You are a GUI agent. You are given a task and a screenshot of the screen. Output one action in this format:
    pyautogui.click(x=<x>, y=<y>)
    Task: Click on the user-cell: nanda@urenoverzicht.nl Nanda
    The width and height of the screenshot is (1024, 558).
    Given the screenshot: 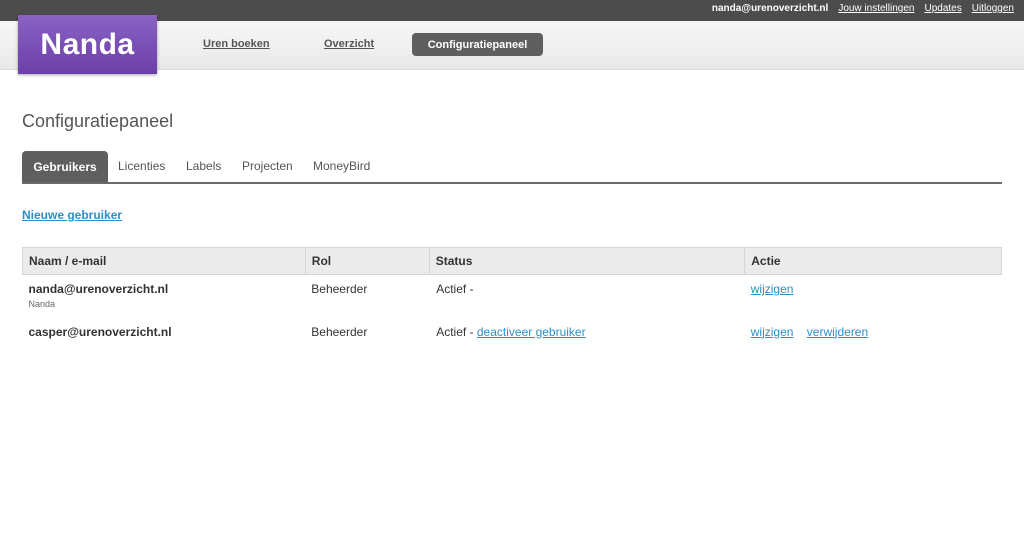 What is the action you would take?
    pyautogui.click(x=164, y=296)
    